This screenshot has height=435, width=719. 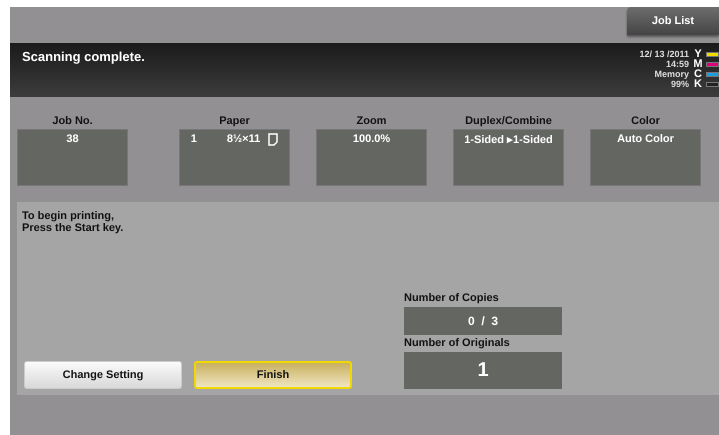 What do you see at coordinates (671, 74) in the screenshot?
I see `memory-label: Memory` at bounding box center [671, 74].